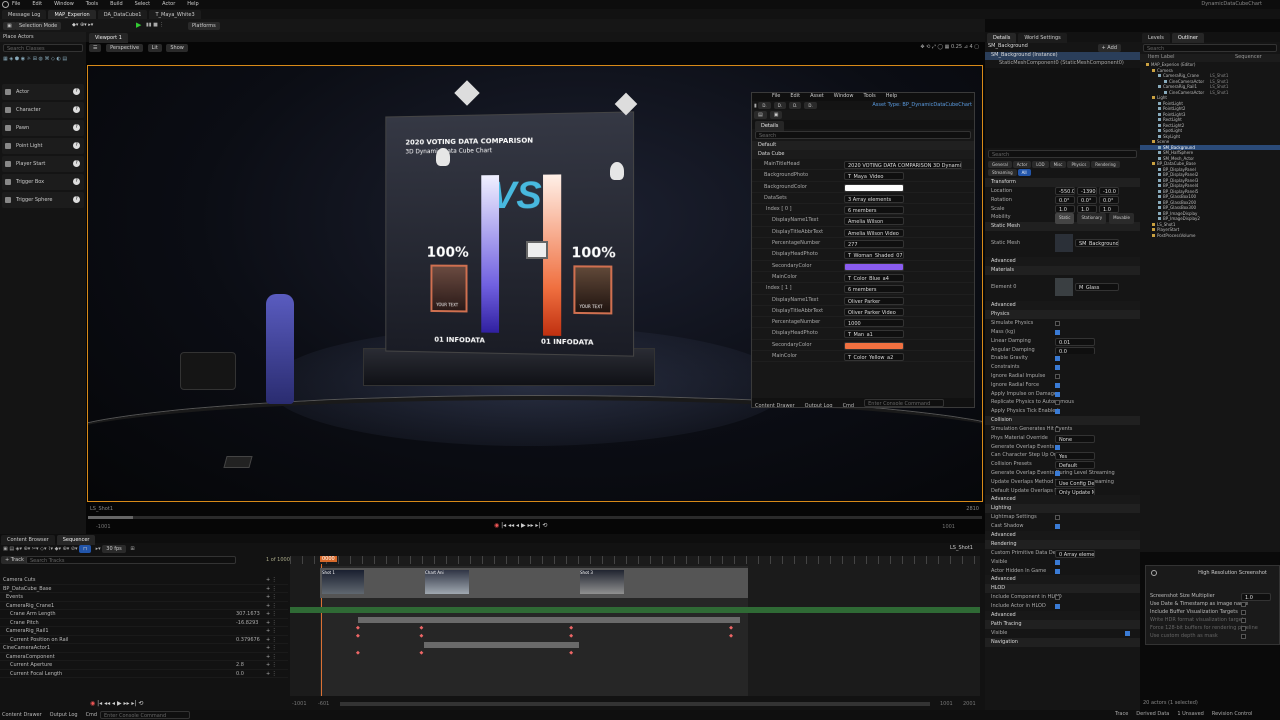 This screenshot has width=1280, height=720. Describe the element at coordinates (38, 26) in the screenshot. I see `selection-mode-button: Selection Mode` at that location.